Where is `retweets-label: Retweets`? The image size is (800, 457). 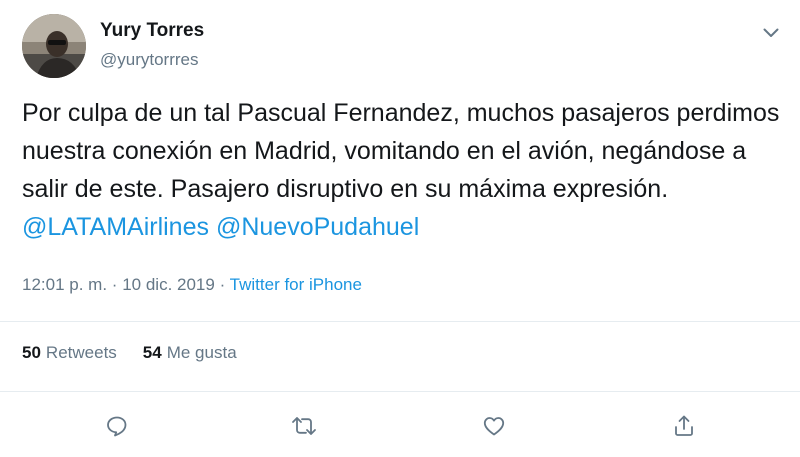
retweets-label: Retweets is located at coordinates (81, 352).